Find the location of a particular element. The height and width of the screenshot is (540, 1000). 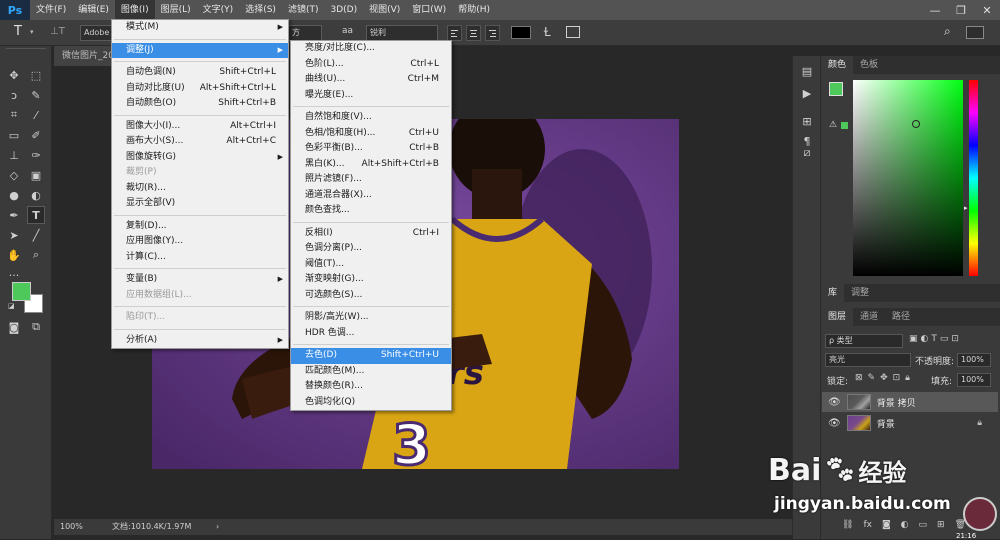

default-colors-icon: ◪ is located at coordinates (11, 306).